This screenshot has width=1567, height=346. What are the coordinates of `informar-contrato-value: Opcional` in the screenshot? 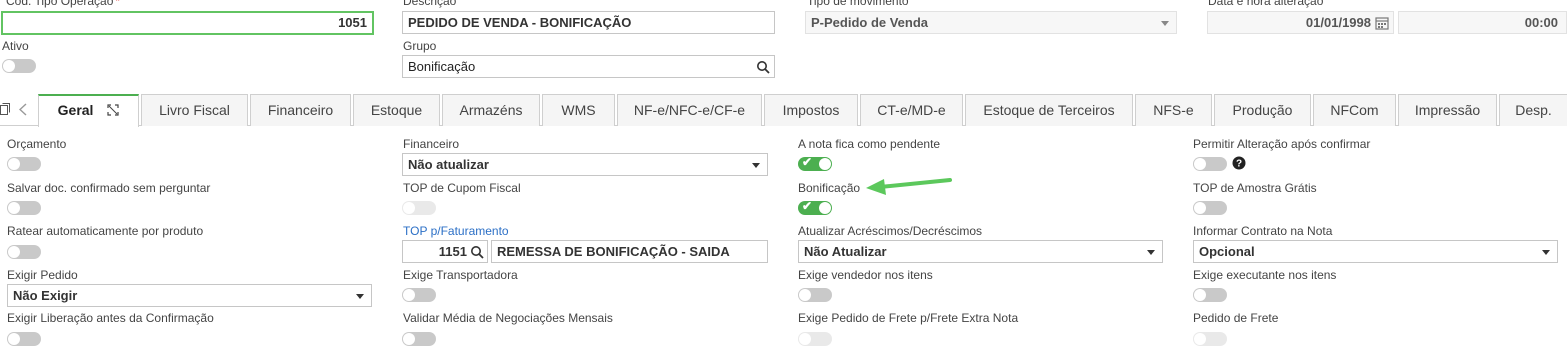 It's located at (1227, 251).